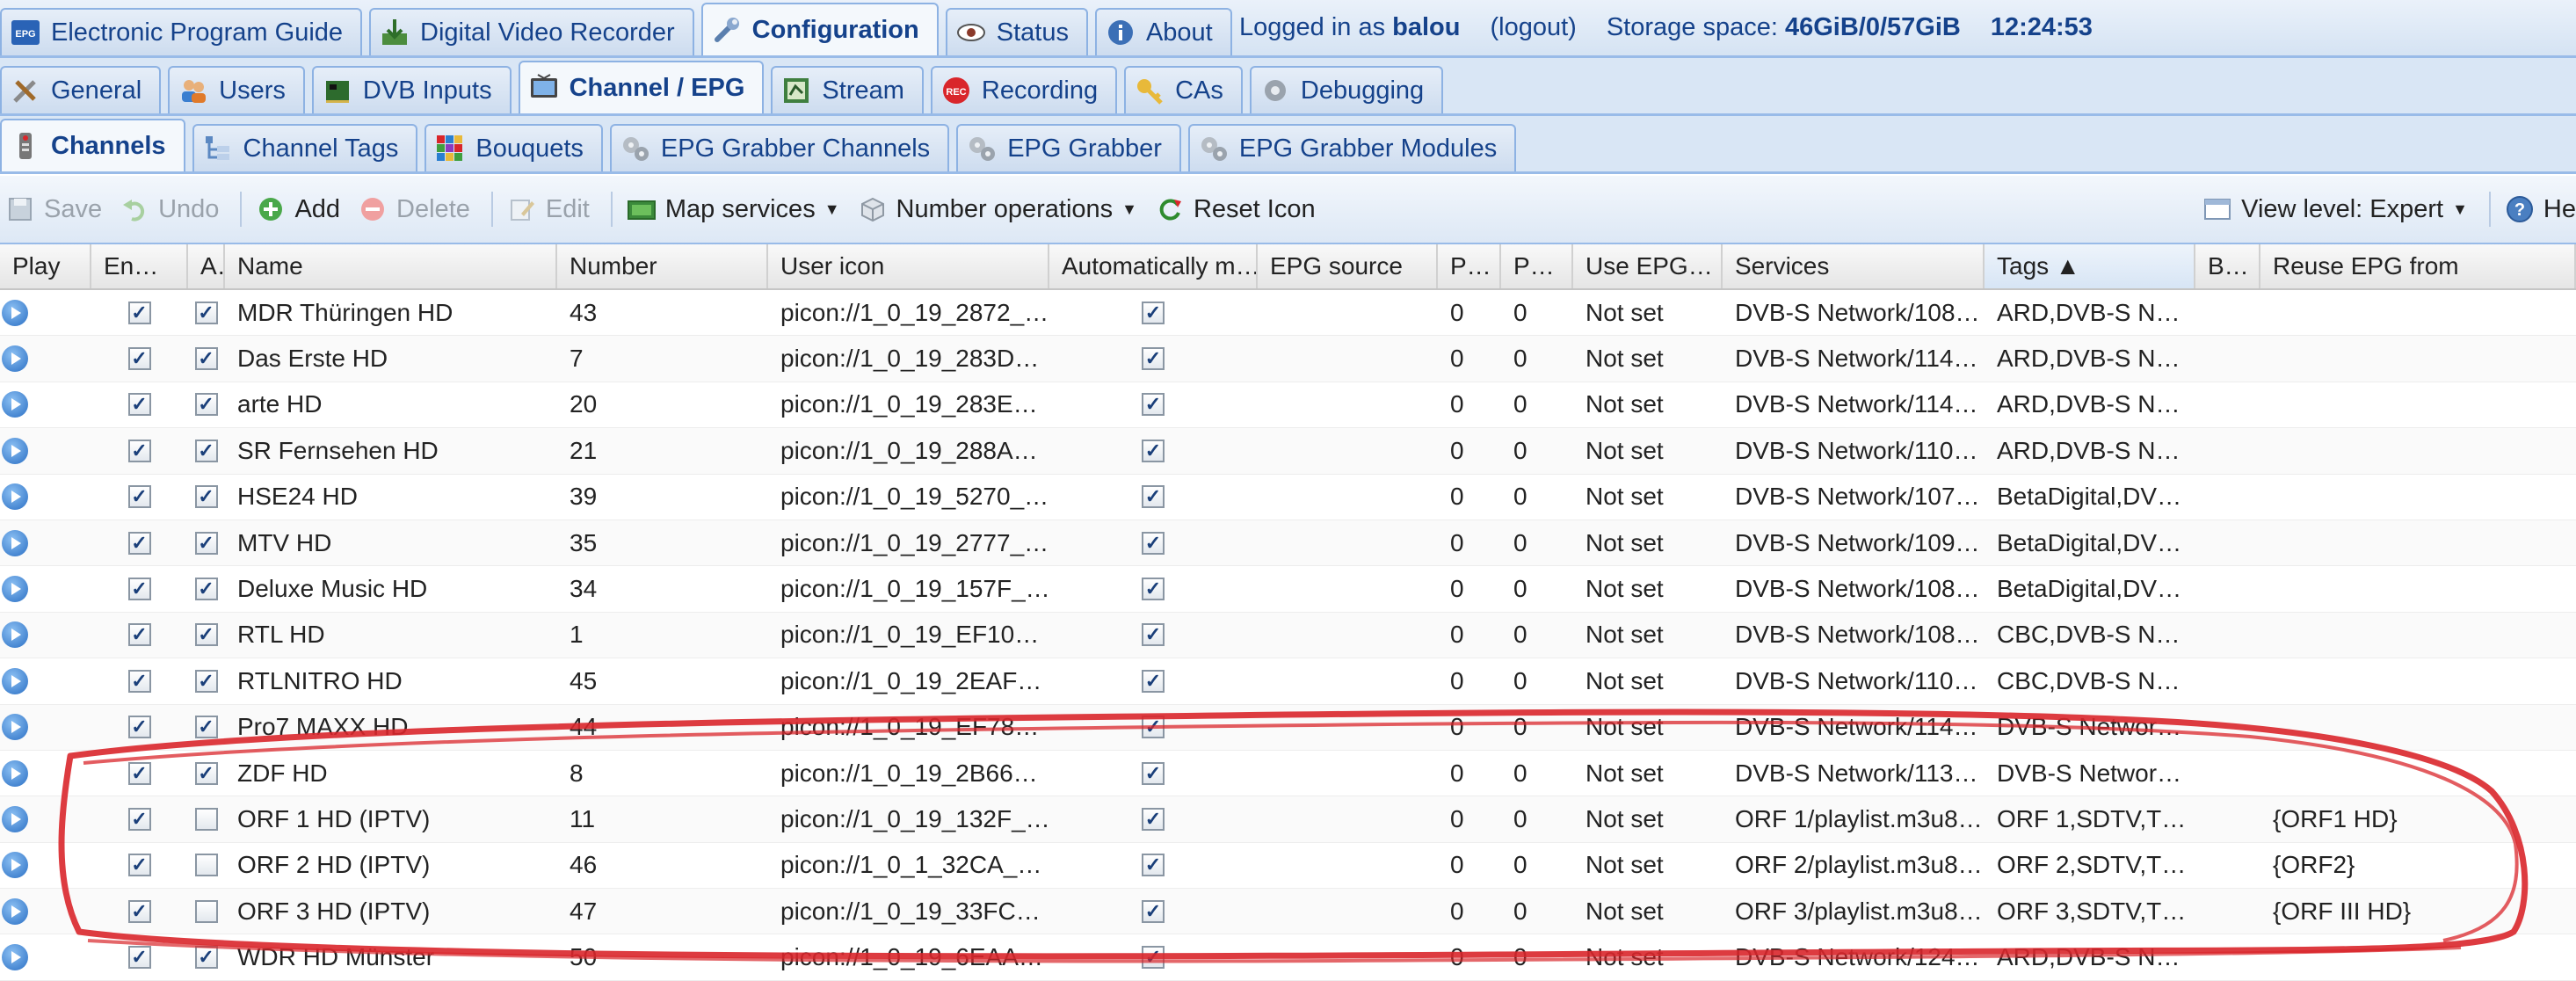 This screenshot has width=2576, height=981. Describe the element at coordinates (1183, 90) in the screenshot. I see `config-tab-cas: CAs` at that location.